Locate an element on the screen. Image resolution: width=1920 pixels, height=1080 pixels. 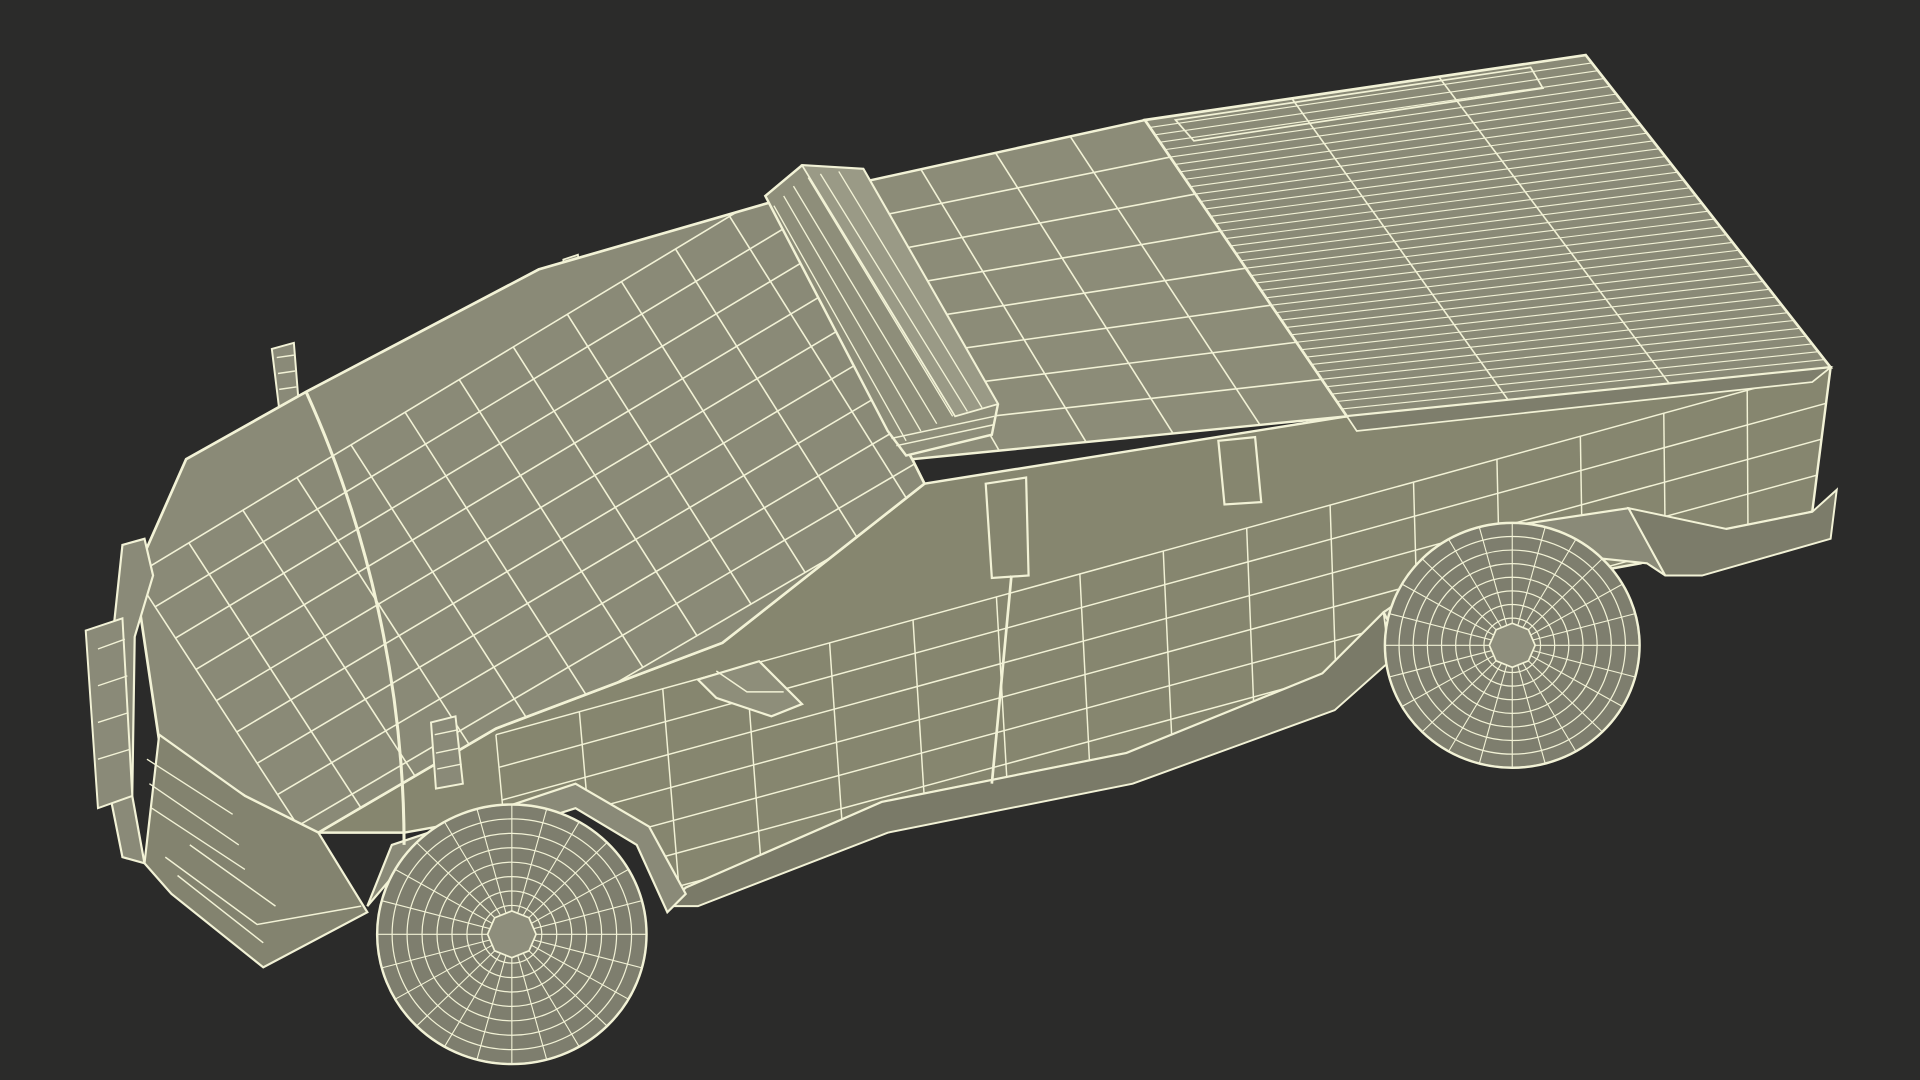
rear-wheel is located at coordinates (1512, 645).